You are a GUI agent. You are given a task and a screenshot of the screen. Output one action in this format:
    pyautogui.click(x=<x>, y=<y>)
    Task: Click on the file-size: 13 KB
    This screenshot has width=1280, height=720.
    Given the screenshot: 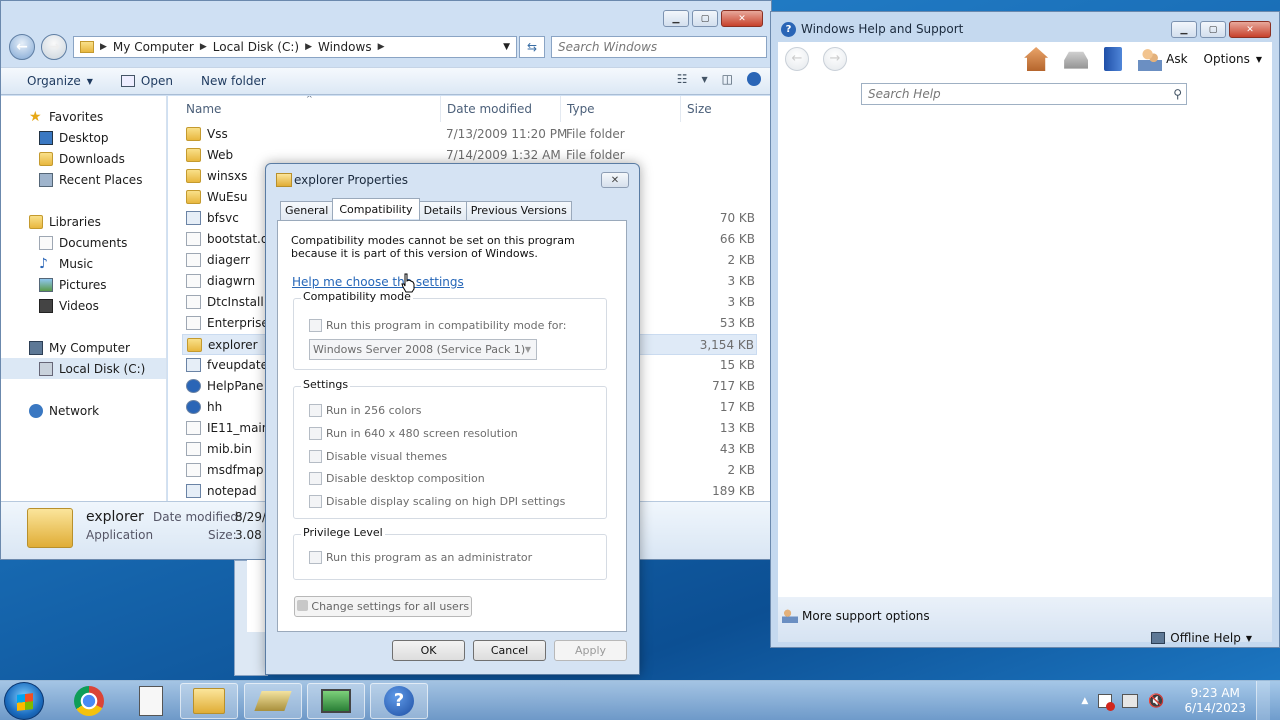 What is the action you would take?
    pyautogui.click(x=737, y=428)
    